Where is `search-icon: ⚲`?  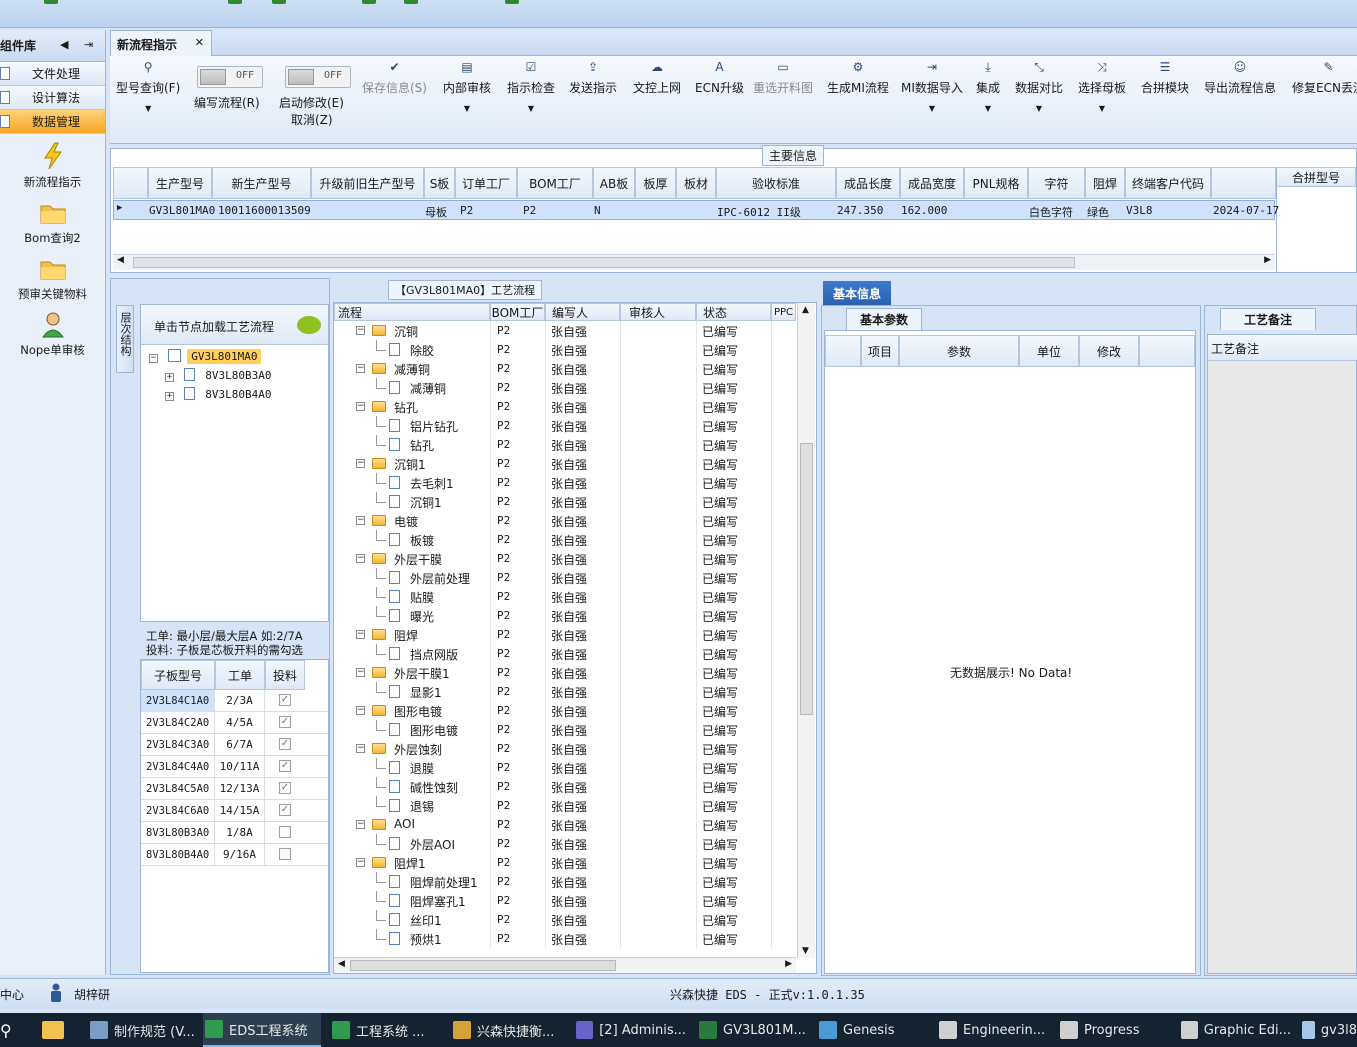
search-icon: ⚲ is located at coordinates (6, 1030).